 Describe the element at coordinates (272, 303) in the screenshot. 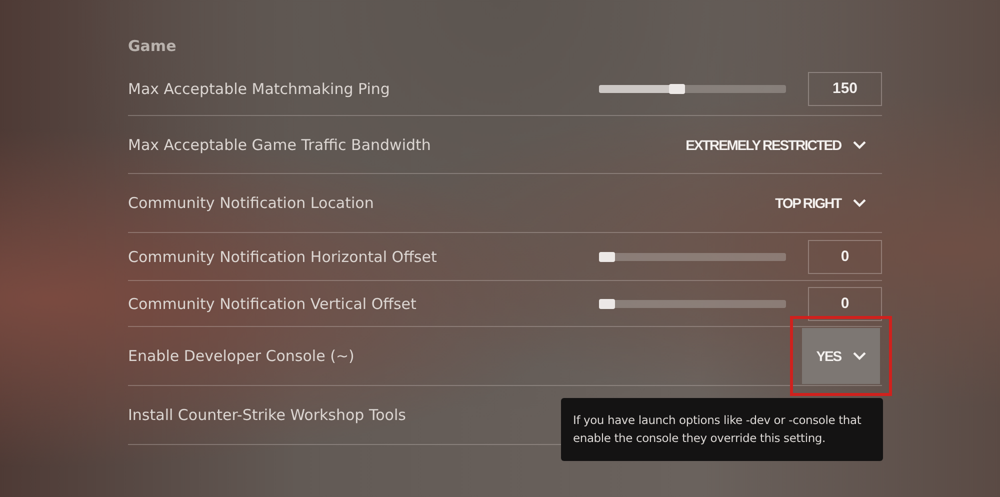

I see `setting-label: Community Notification Vertical Offset` at that location.